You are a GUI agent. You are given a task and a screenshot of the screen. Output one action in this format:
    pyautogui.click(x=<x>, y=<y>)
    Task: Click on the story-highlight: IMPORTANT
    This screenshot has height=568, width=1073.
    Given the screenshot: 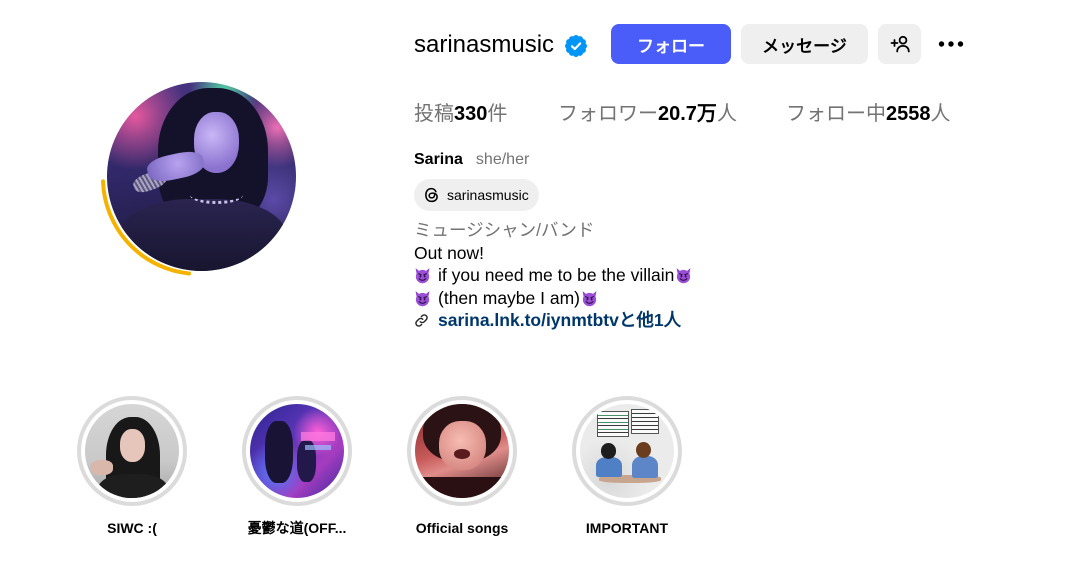 What is the action you would take?
    pyautogui.click(x=627, y=468)
    